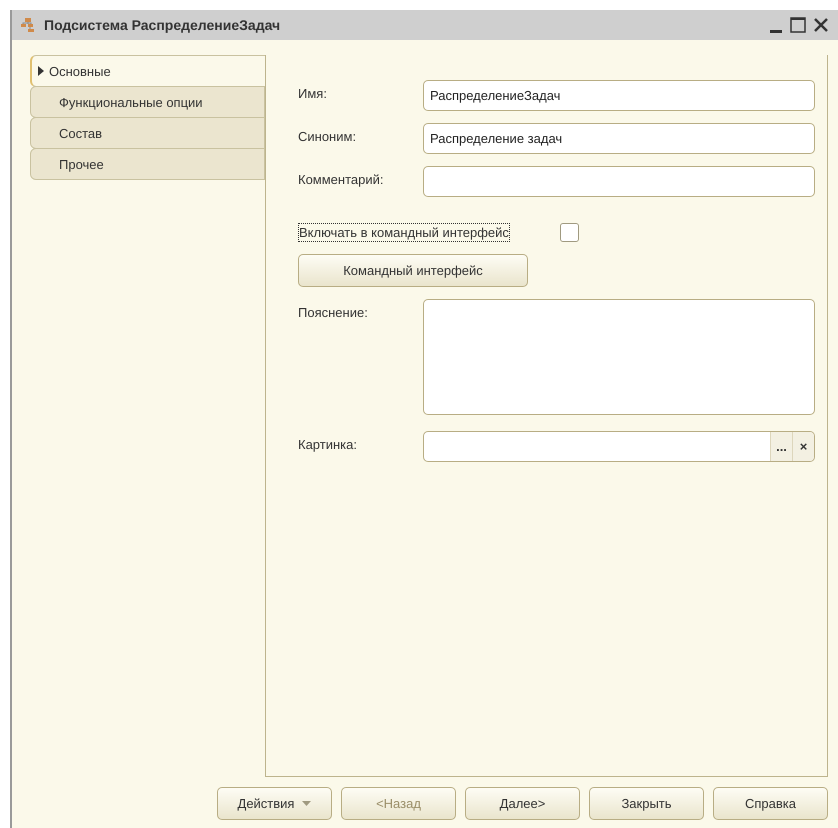 The image size is (838, 828). I want to click on dropdown-icon, so click(307, 803).